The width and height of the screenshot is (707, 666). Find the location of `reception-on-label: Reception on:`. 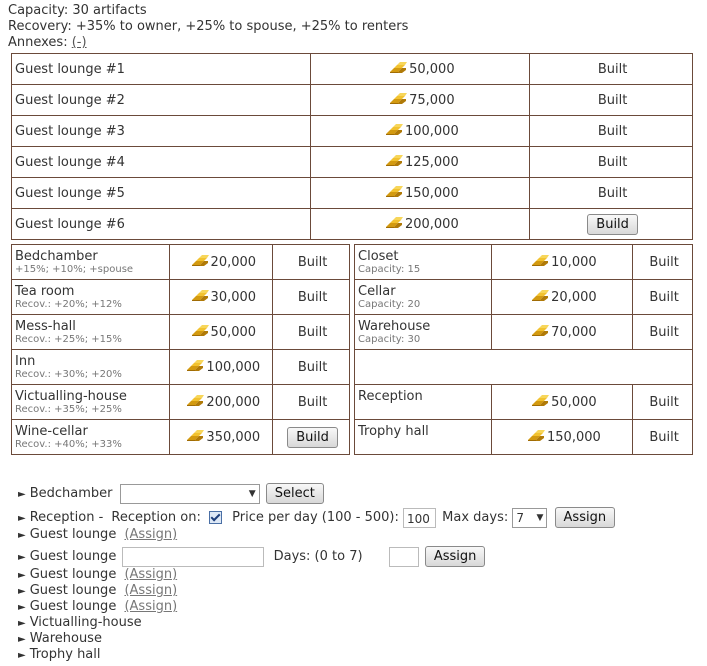

reception-on-label: Reception on: is located at coordinates (156, 517).